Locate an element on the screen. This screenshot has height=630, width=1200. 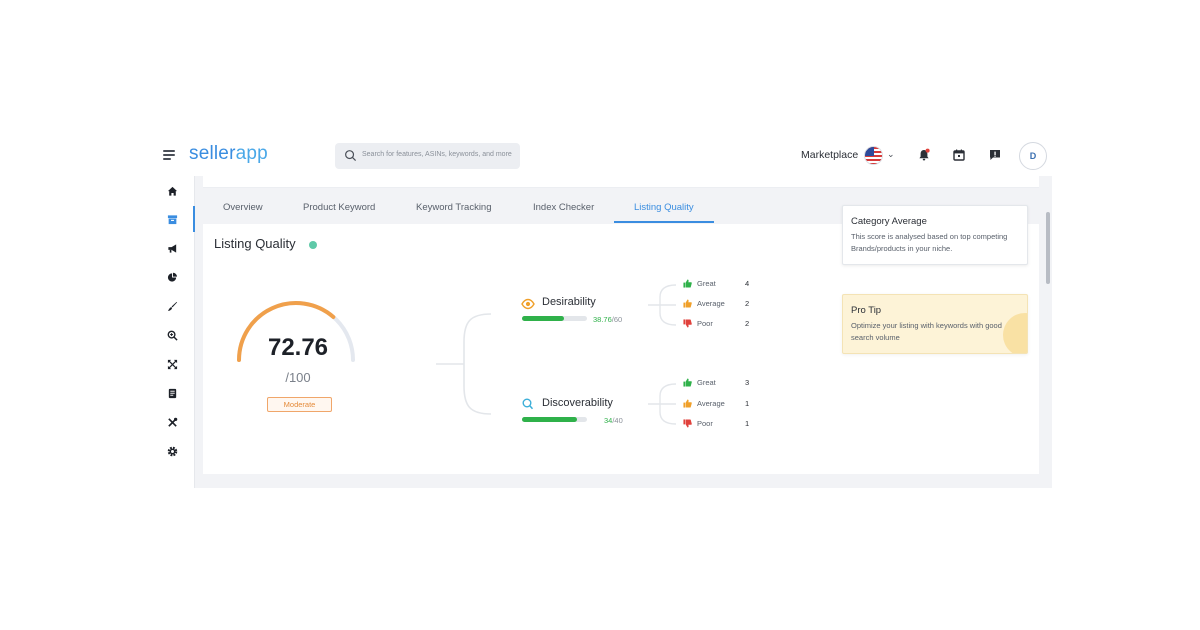
document-icon is located at coordinates (172, 393).